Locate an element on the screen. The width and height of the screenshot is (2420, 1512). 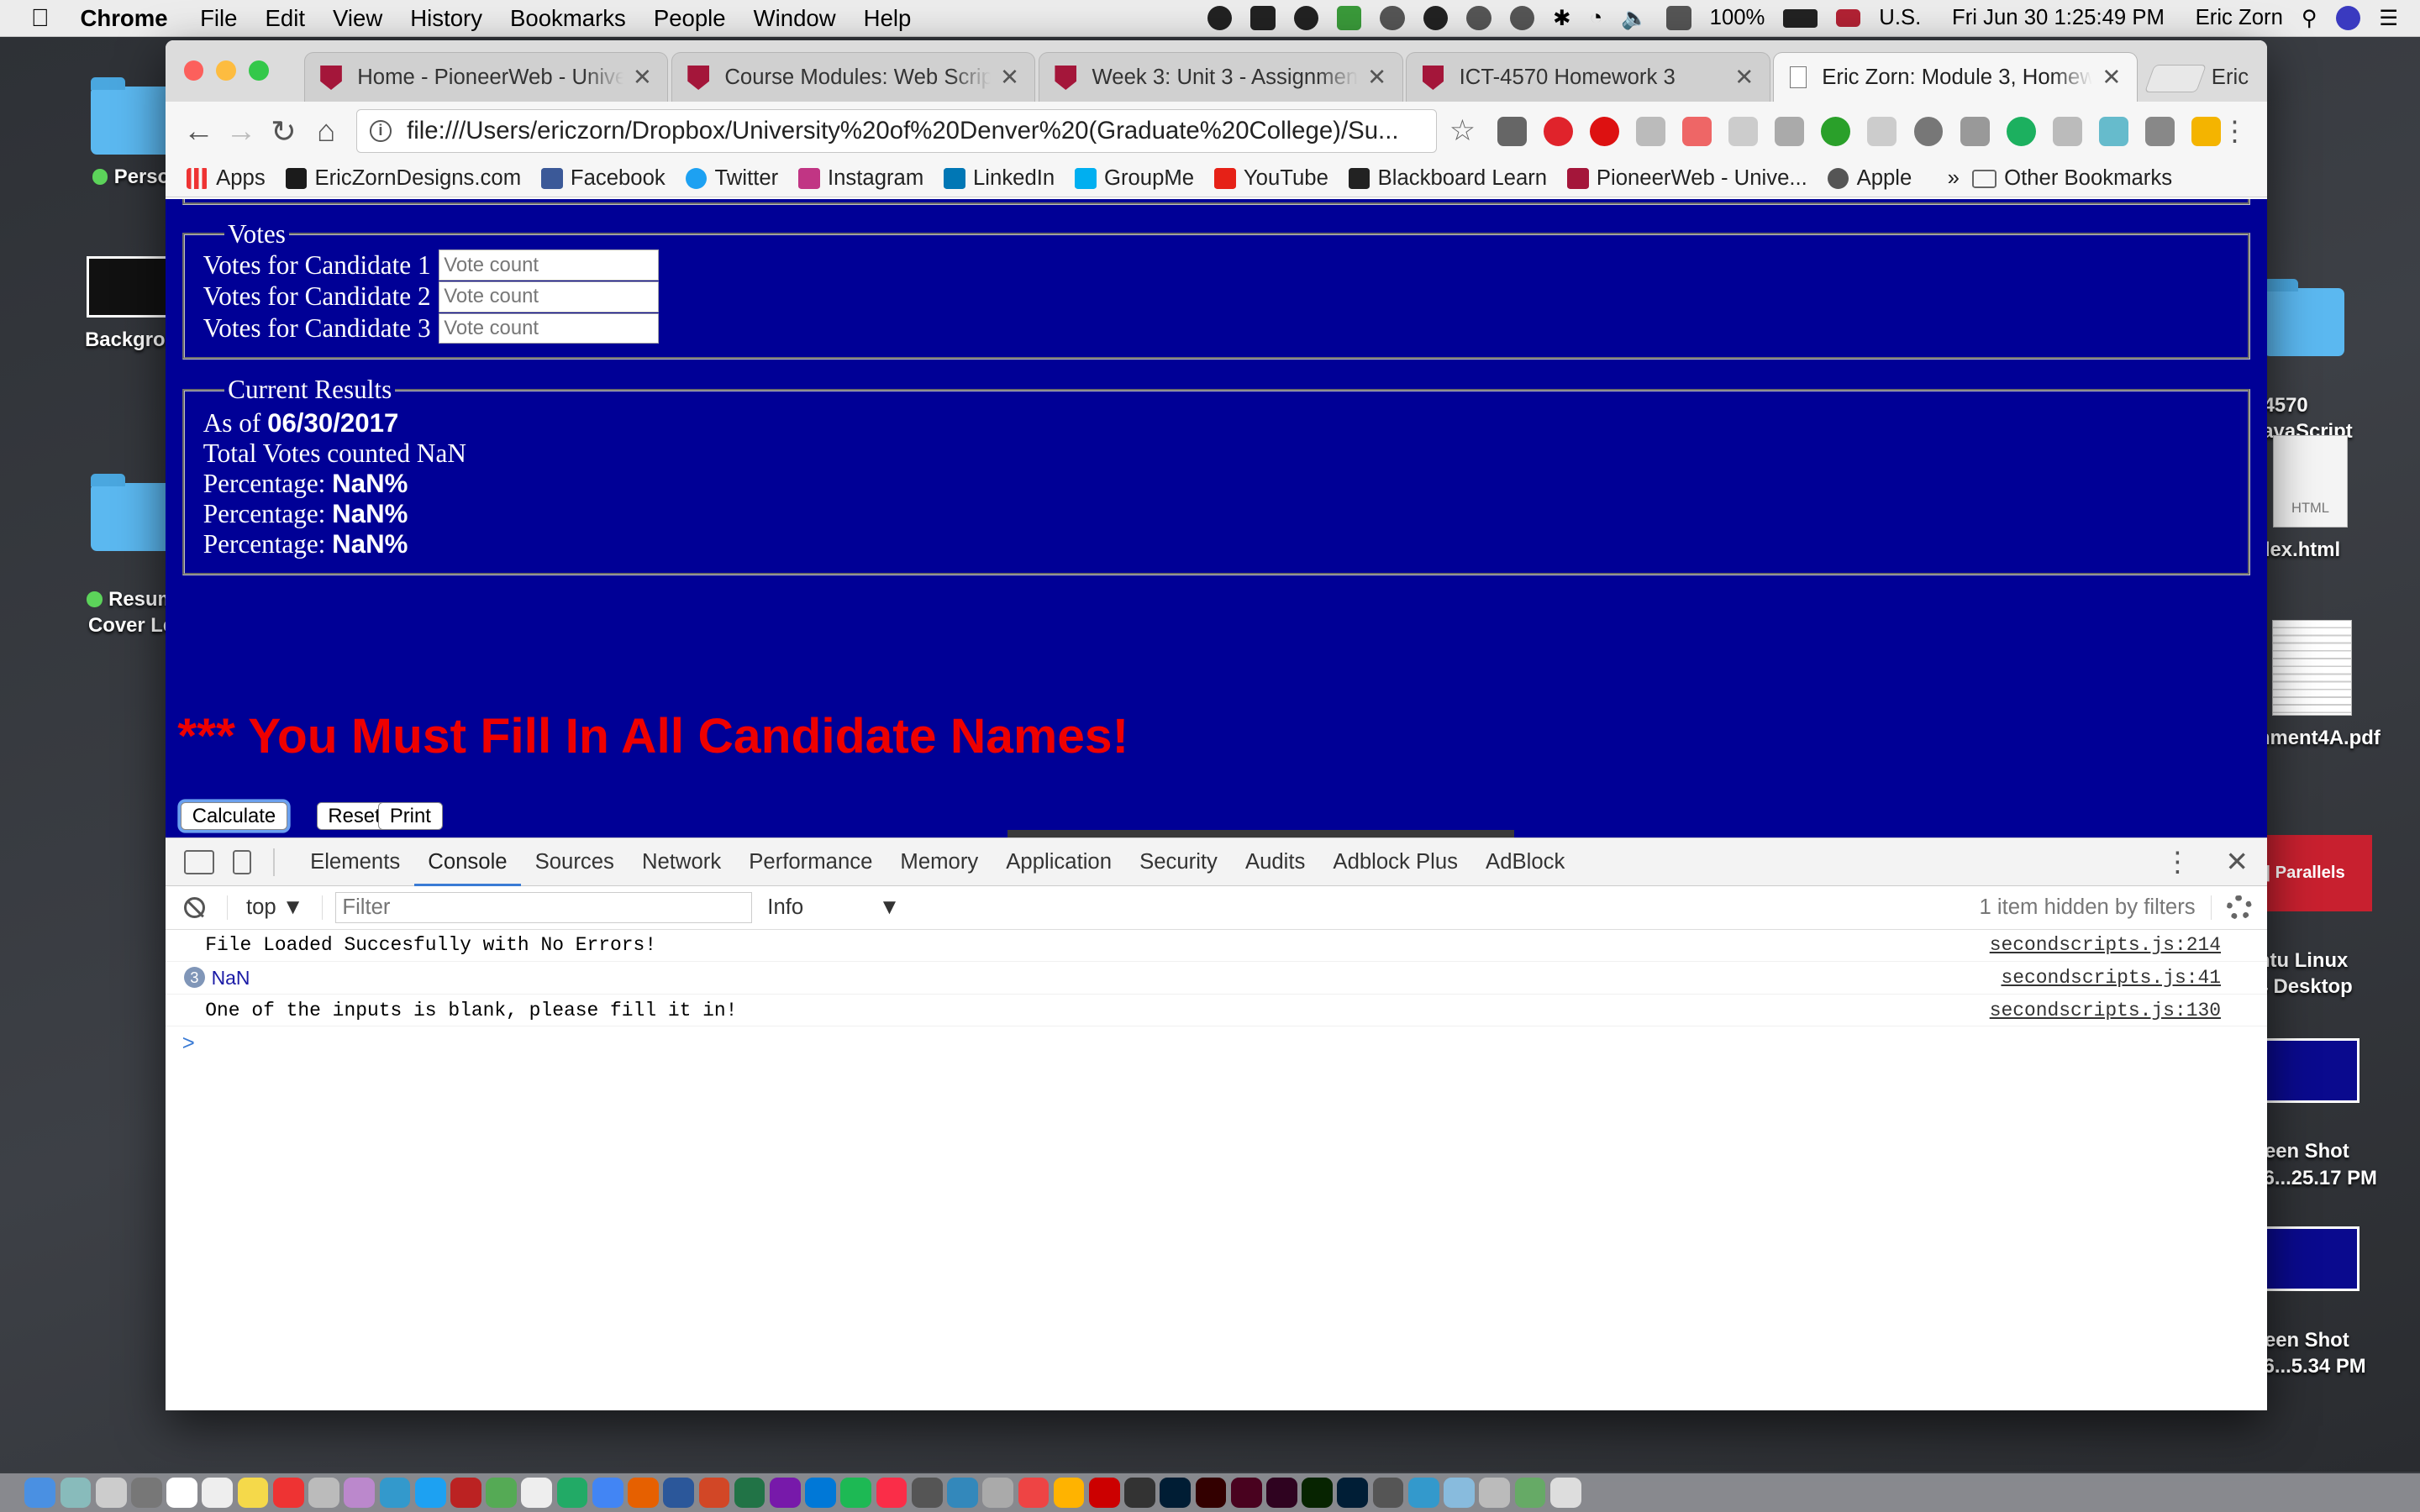
reload-icon: ↻ is located at coordinates (284, 131).